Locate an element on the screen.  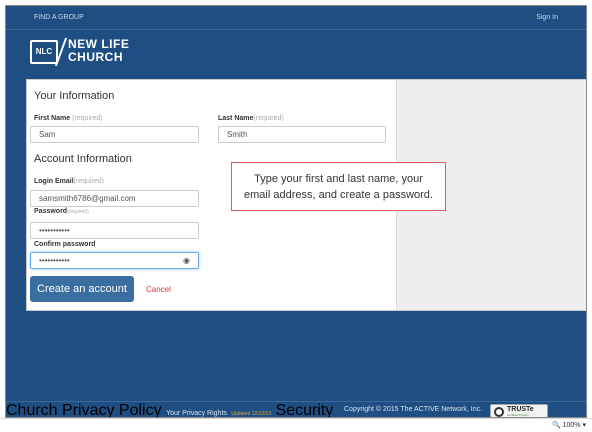
truste-word: TRUSTe is located at coordinates (520, 409).